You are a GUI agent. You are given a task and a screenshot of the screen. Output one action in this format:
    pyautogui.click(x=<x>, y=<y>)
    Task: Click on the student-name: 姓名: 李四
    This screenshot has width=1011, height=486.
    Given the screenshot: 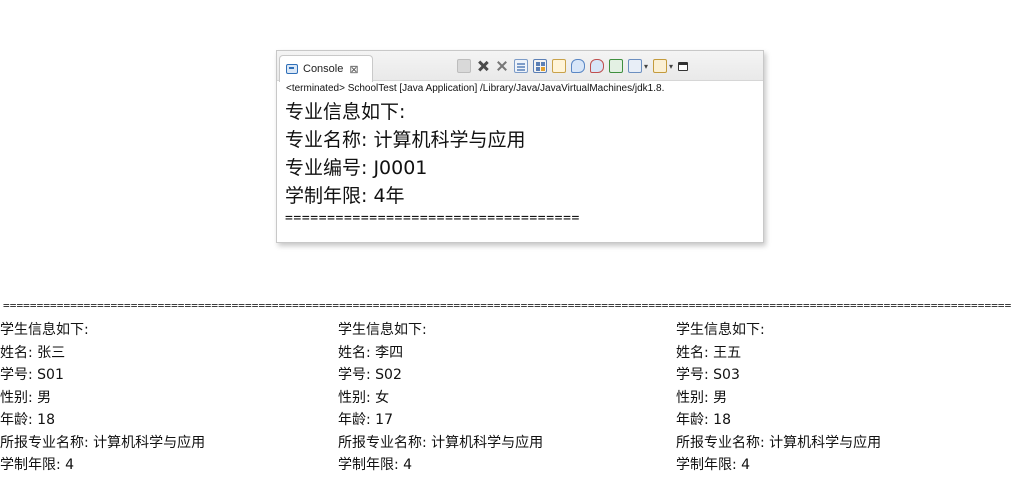 What is the action you would take?
    pyautogui.click(x=371, y=352)
    